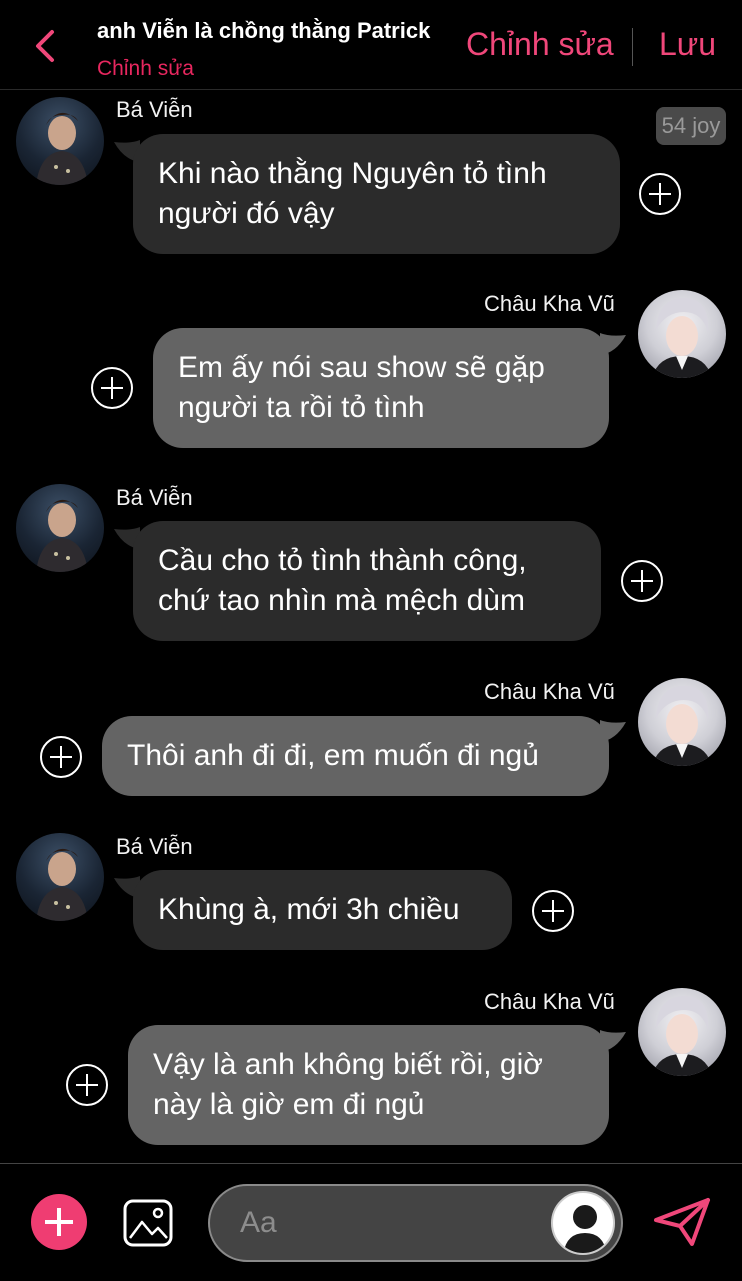  I want to click on message-line: chứ tao nhìn mà mệch dùm, so click(341, 600).